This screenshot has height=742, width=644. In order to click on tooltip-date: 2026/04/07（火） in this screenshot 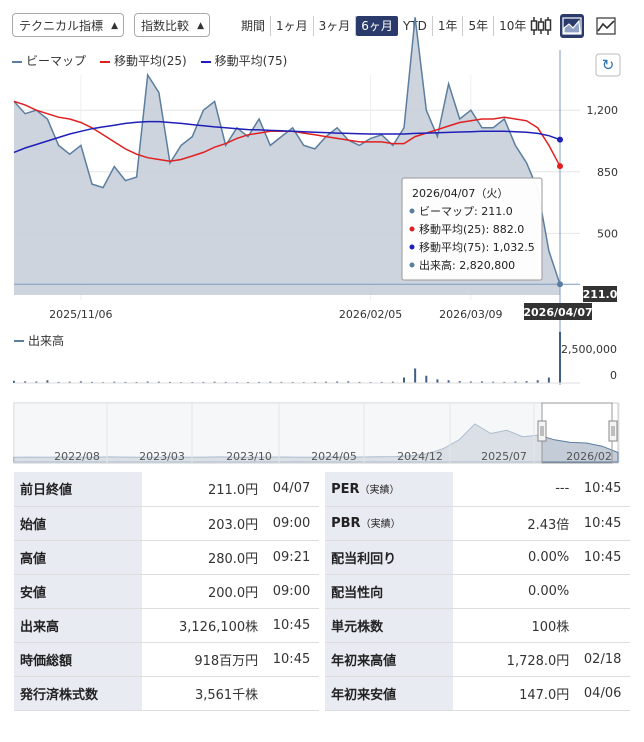, I will do `click(460, 193)`.